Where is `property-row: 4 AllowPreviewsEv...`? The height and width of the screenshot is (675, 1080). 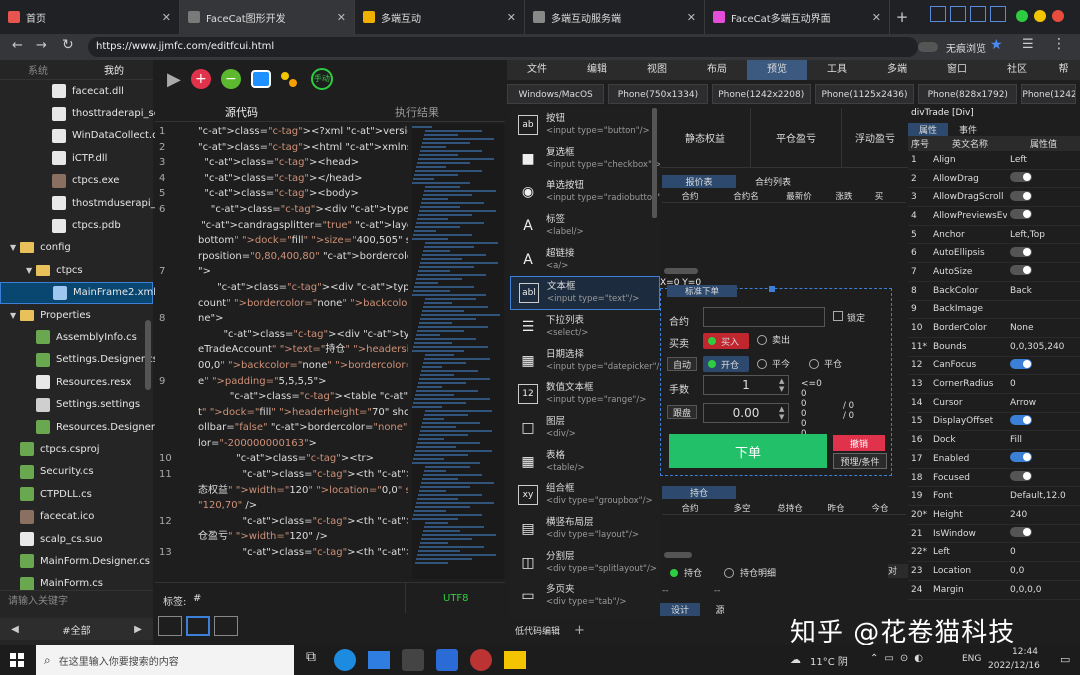 property-row: 4 AllowPreviewsEv... is located at coordinates (994, 216).